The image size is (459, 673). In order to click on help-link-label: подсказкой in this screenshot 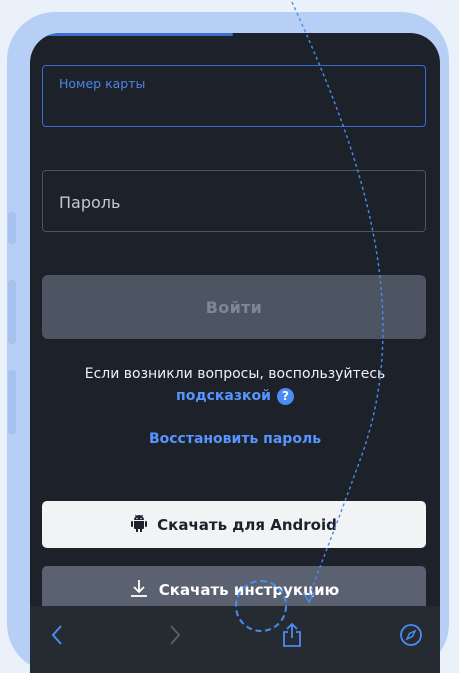, I will do `click(223, 396)`.